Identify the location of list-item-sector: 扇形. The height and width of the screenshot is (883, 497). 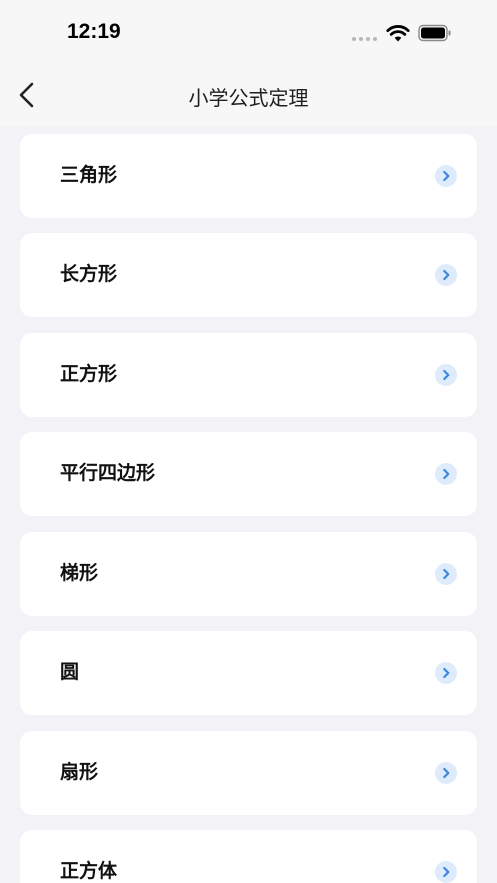
(248, 773).